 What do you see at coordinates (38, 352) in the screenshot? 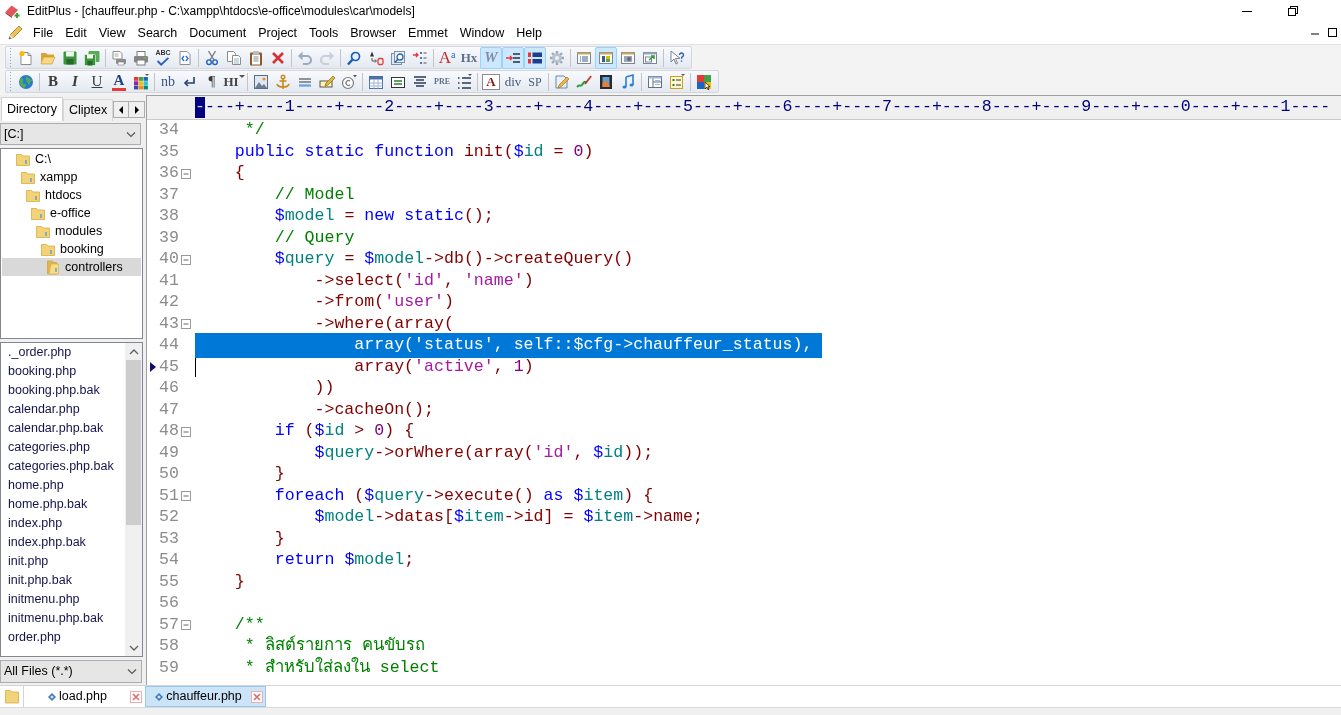
I see `directory-entry: ._order.php` at bounding box center [38, 352].